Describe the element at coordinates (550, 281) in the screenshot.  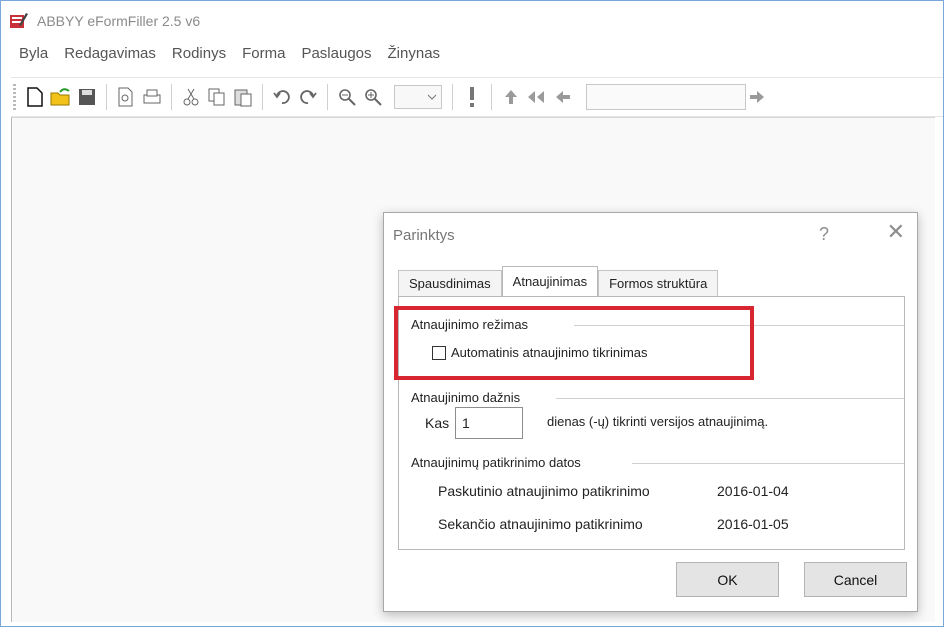
I see `tab-atnaujinimas: Atnaujinimas` at that location.